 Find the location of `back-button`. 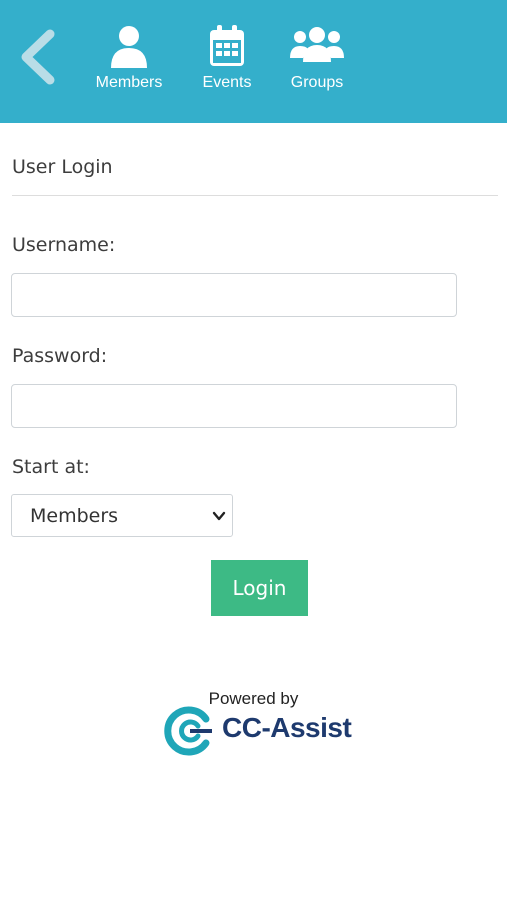

back-button is located at coordinates (38, 57).